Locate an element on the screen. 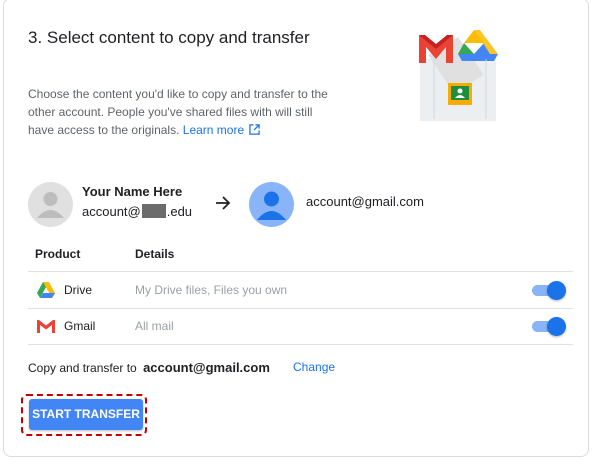 Image resolution: width=594 pixels, height=464 pixels. google-drive-icon is located at coordinates (46, 290).